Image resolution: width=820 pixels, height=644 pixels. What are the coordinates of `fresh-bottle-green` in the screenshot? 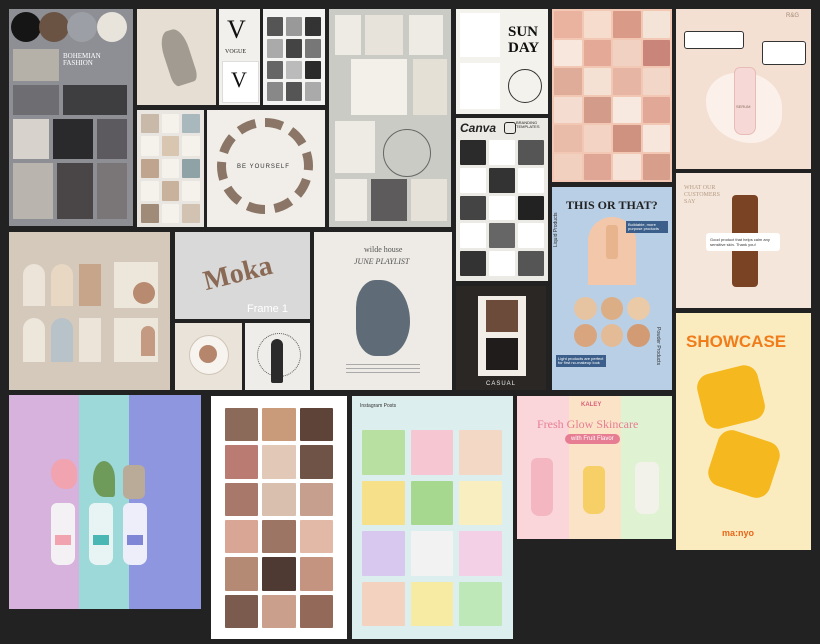 It's located at (647, 488).